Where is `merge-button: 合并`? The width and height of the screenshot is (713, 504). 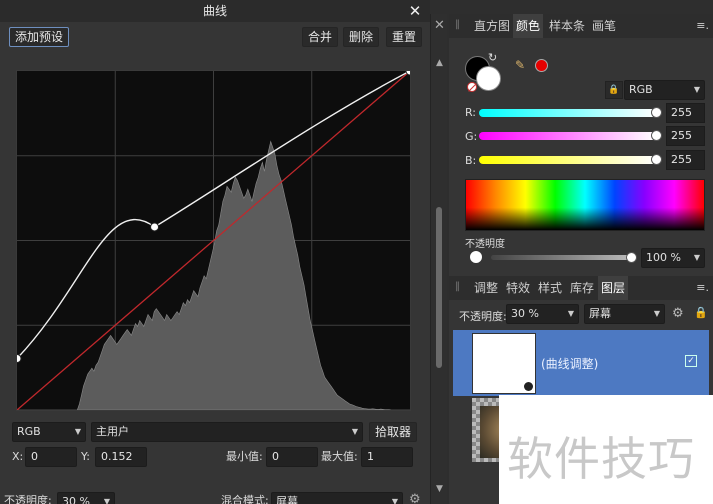
merge-button: 合并 is located at coordinates (320, 37).